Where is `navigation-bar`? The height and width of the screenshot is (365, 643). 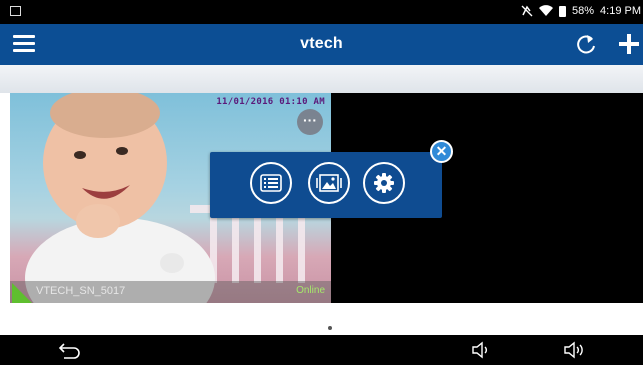 navigation-bar is located at coordinates (321, 350).